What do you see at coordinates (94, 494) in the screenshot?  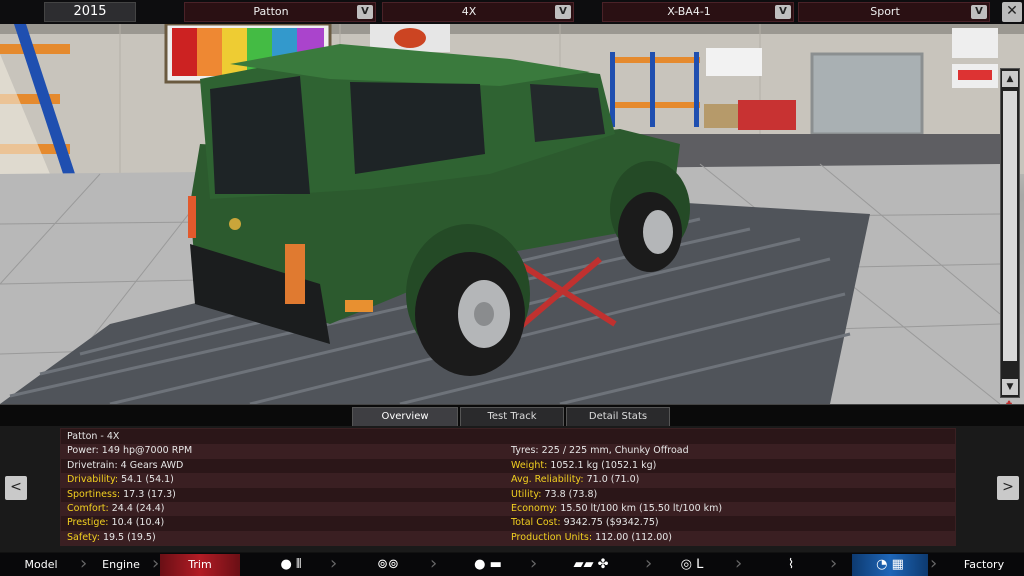 I see `stat-label: Sportiness:` at bounding box center [94, 494].